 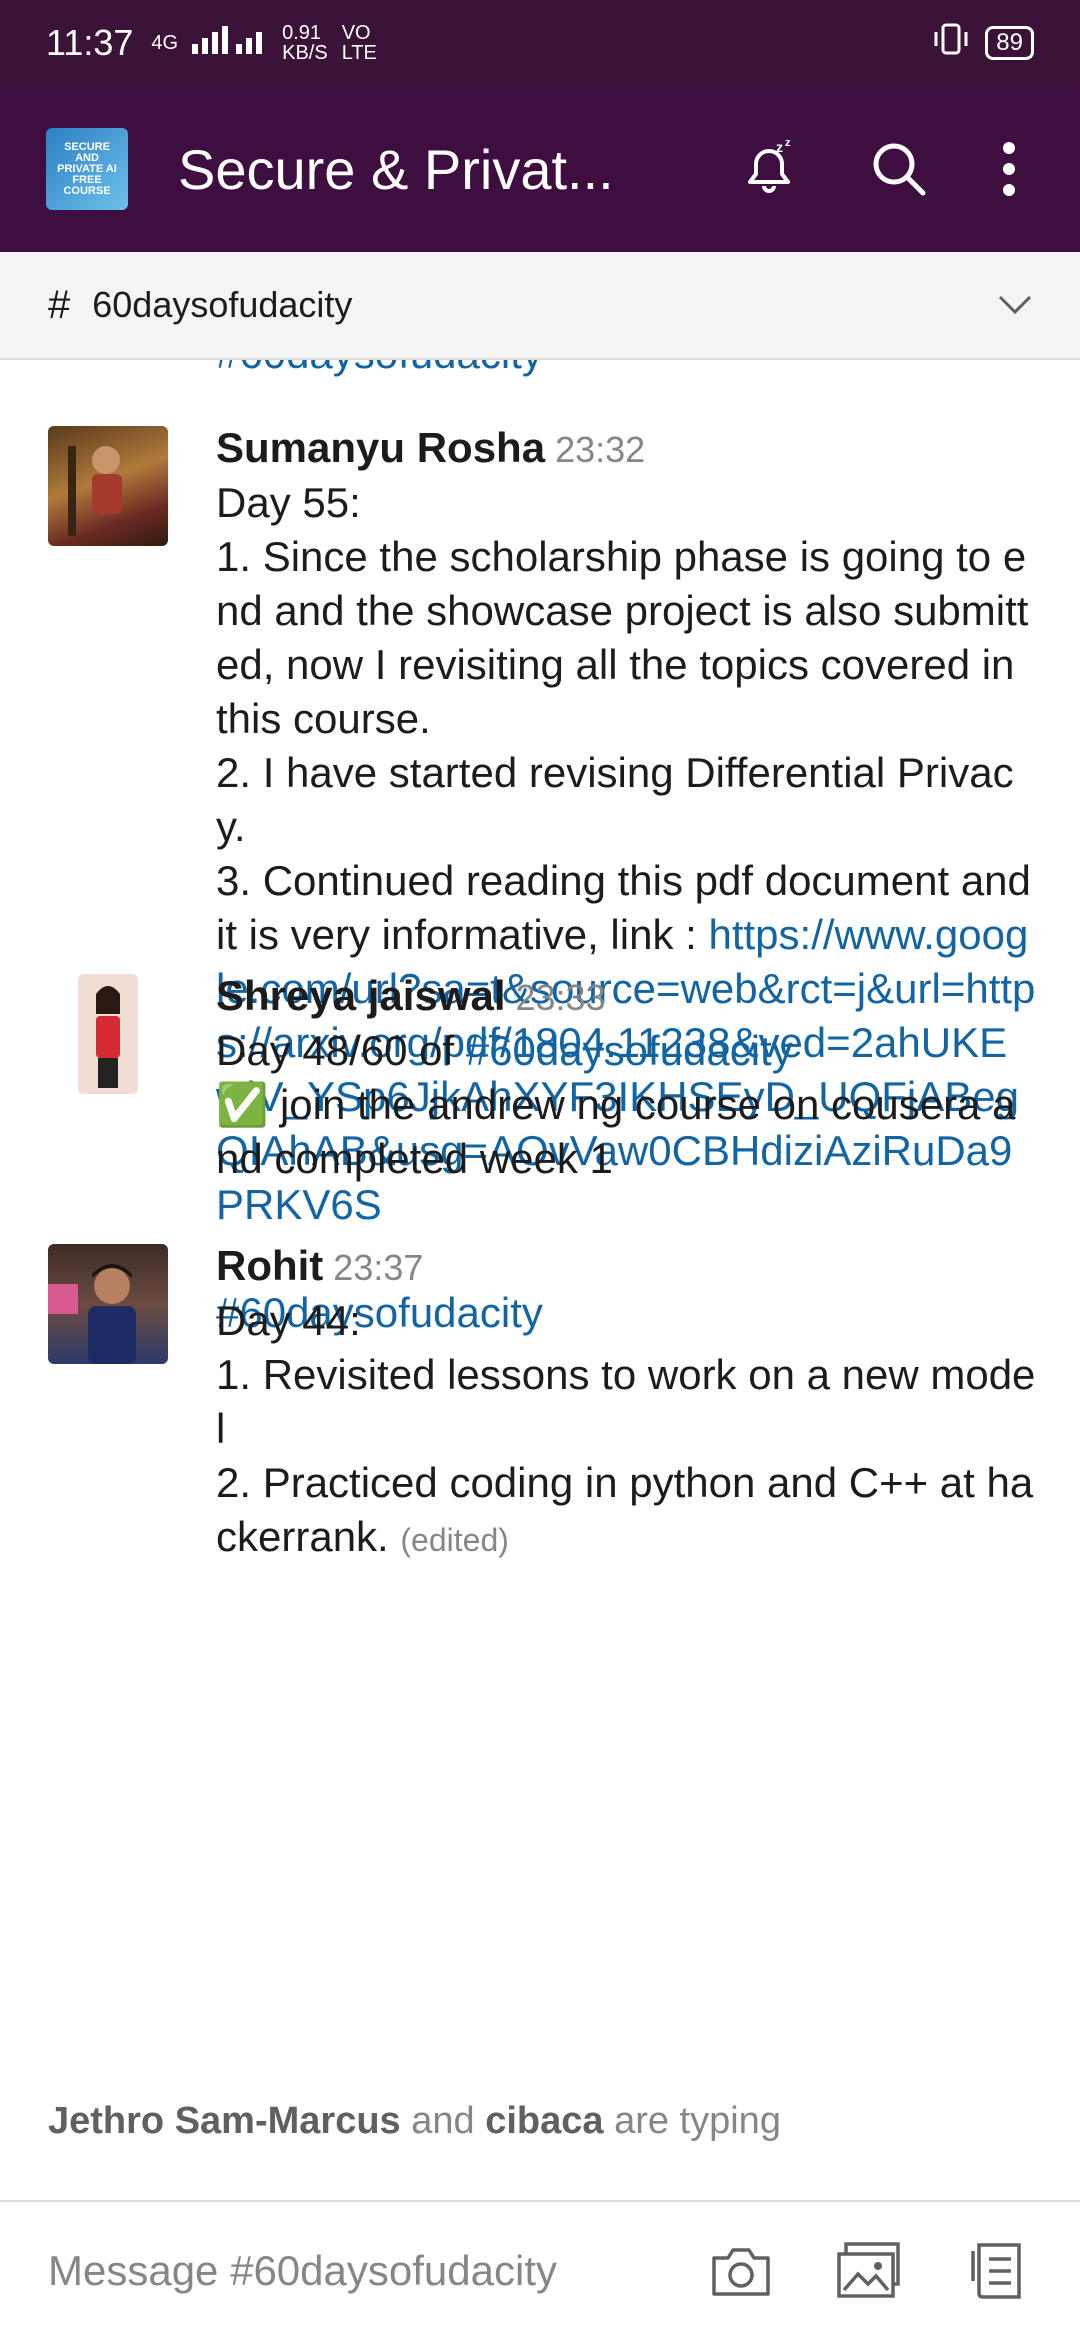 I want to click on typing-conjunction: and, so click(x=443, y=2121).